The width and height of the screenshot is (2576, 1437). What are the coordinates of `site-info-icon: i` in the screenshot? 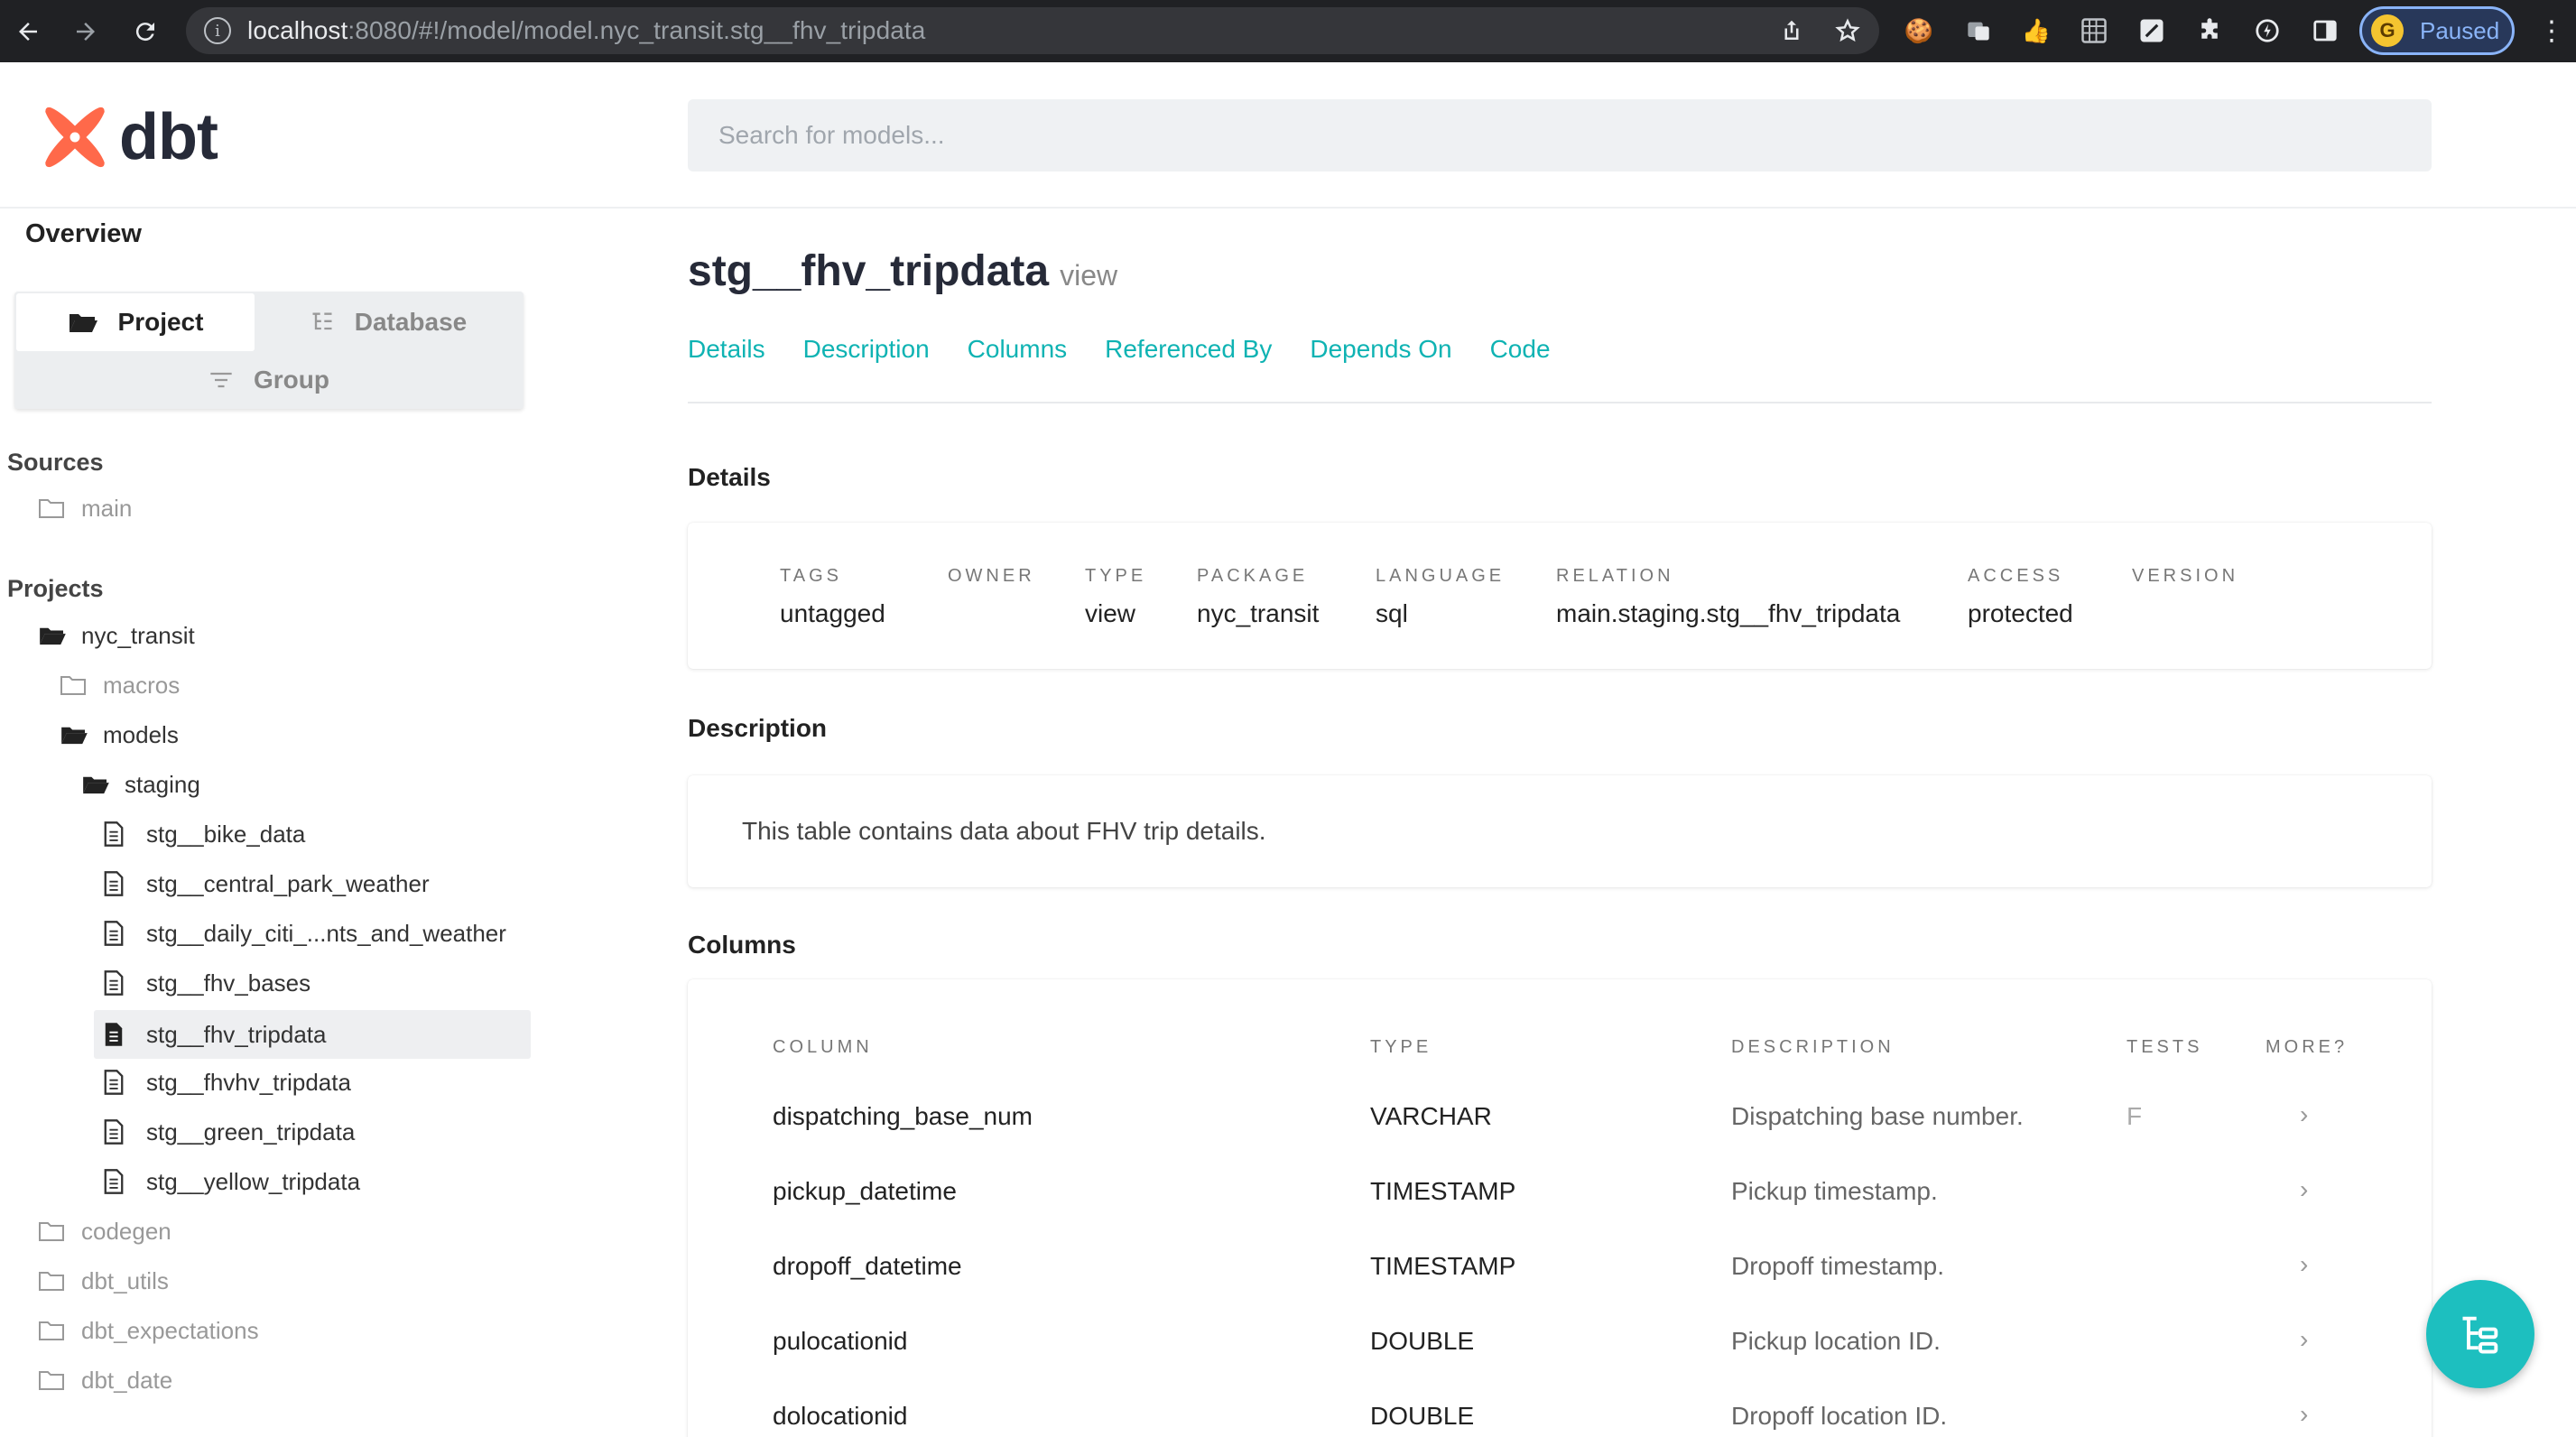 It's located at (217, 30).